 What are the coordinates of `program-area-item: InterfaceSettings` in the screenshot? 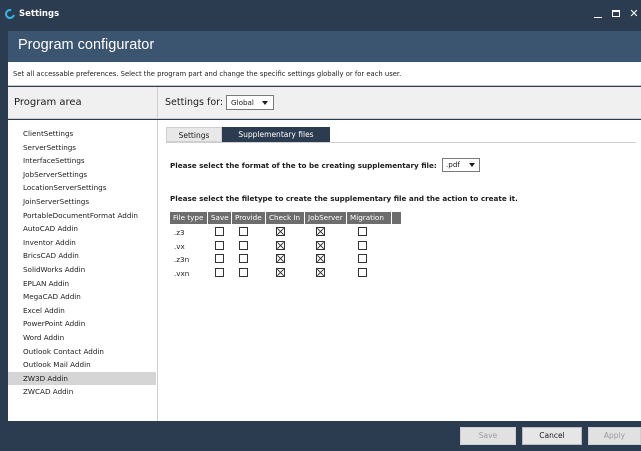 It's located at (82, 161).